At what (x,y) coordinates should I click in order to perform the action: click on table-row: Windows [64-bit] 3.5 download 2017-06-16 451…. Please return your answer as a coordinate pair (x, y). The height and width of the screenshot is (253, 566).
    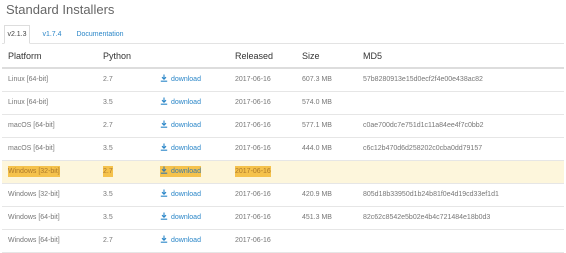
    Looking at the image, I should click on (283, 218).